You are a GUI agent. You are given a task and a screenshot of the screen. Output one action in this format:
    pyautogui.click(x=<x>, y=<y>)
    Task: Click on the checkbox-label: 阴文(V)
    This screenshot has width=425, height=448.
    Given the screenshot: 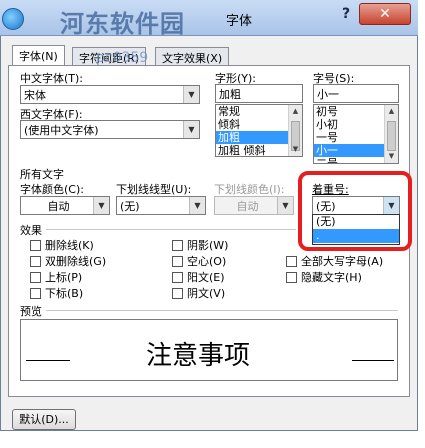 What is the action you would take?
    pyautogui.click(x=206, y=293)
    